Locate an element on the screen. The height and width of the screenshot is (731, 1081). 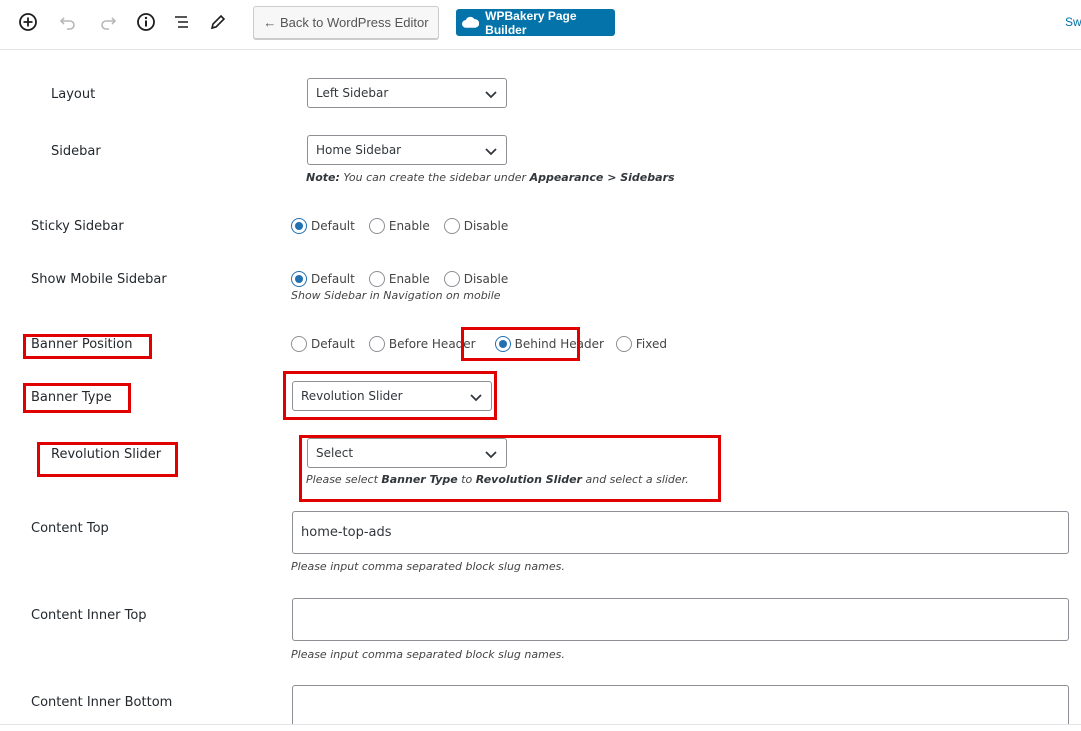
wpbakery-logo-icon is located at coordinates (471, 22).